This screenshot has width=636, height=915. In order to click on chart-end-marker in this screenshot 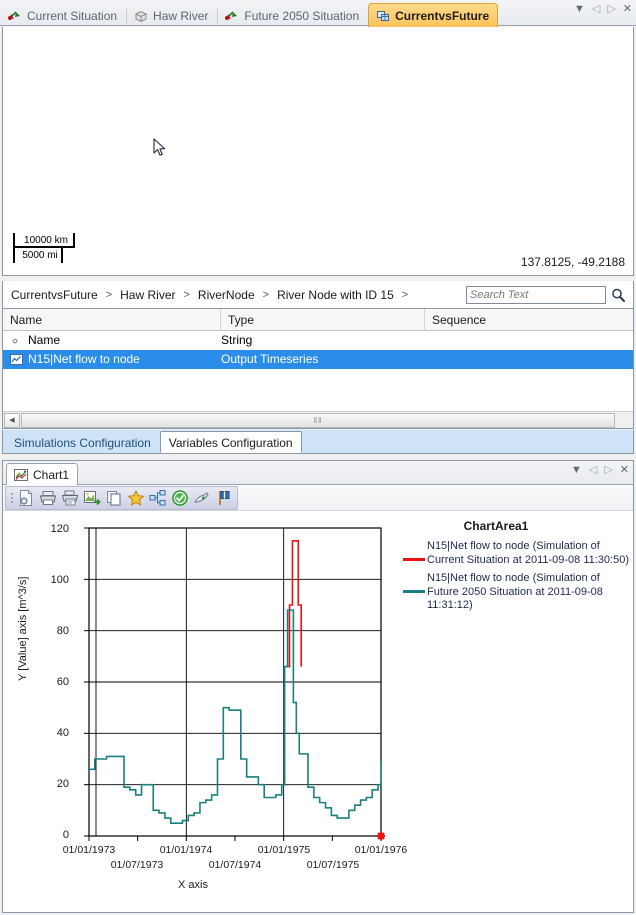, I will do `click(381, 836)`.